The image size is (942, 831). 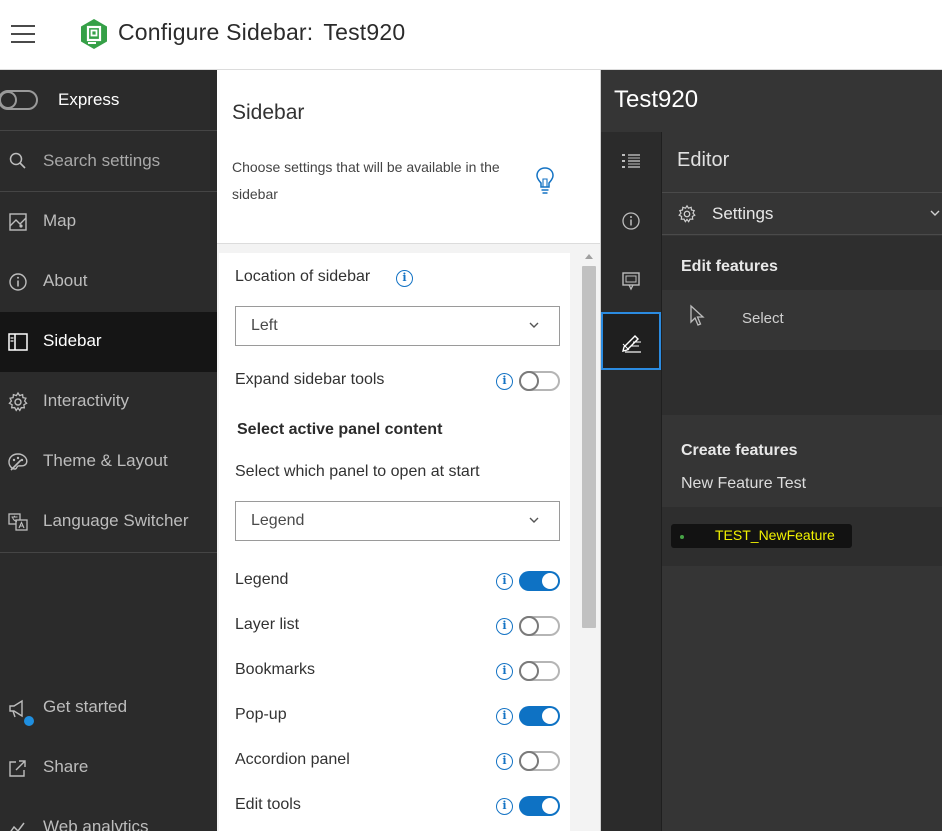 I want to click on nav-item-theme-layout: Theme & Layout, so click(x=108, y=462).